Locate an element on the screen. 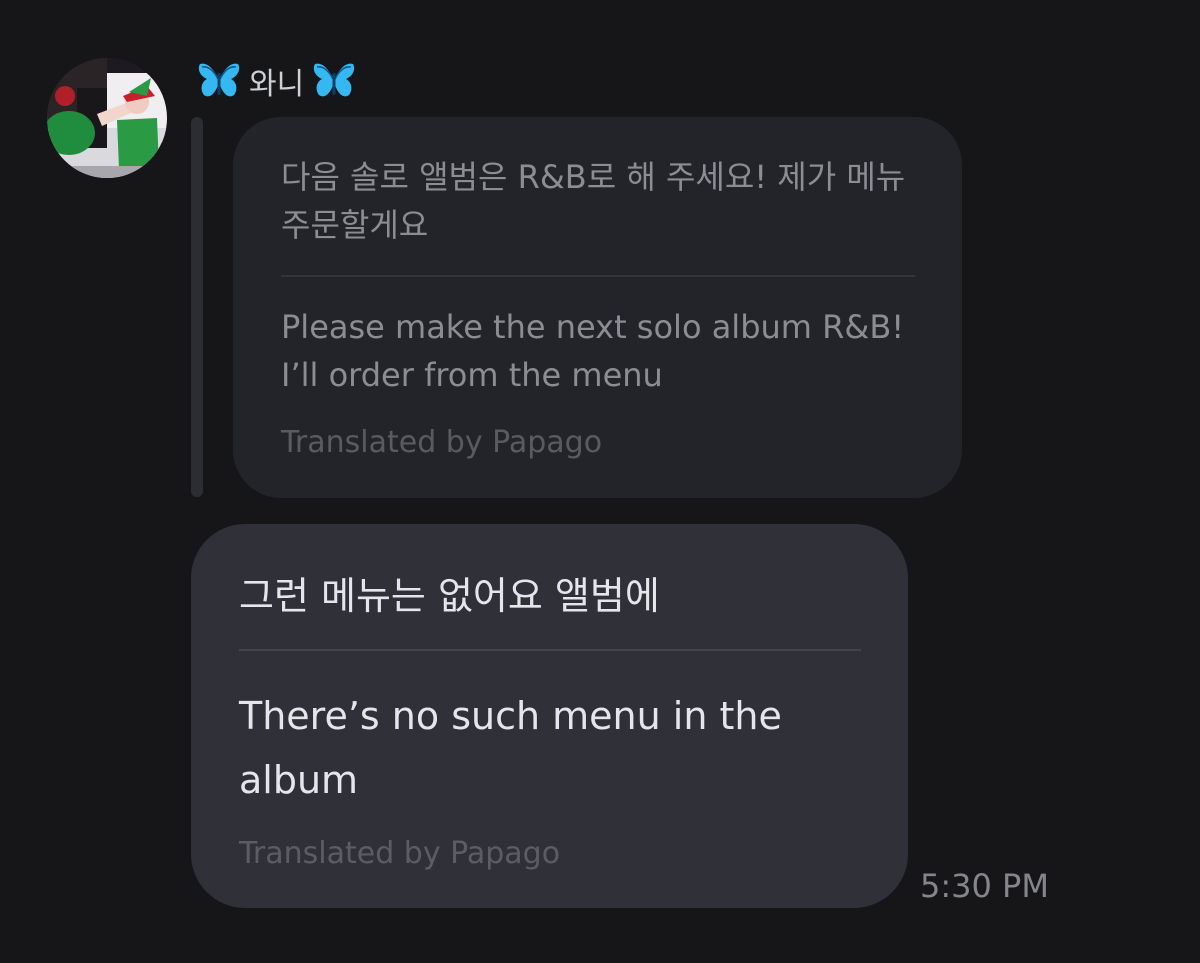 The width and height of the screenshot is (1200, 963). avatar-image is located at coordinates (107, 118).